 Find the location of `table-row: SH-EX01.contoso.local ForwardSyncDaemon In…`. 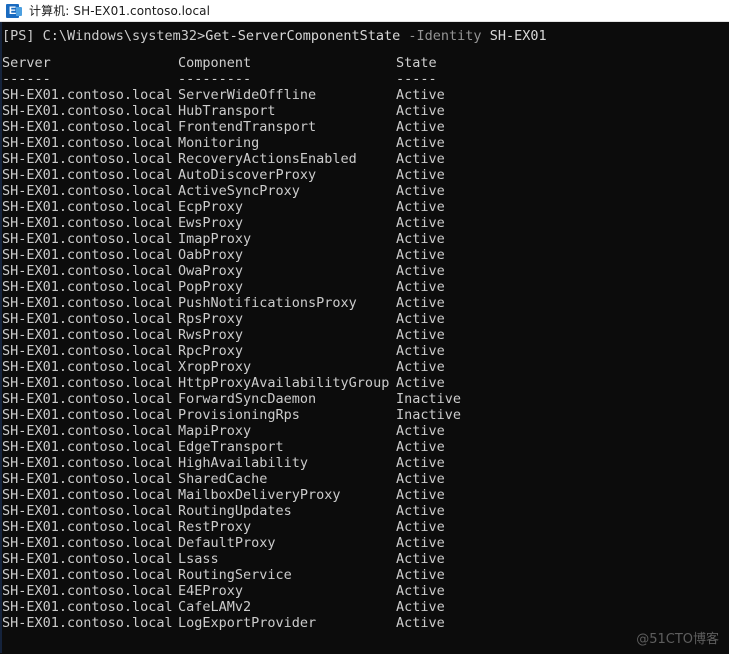

table-row: SH-EX01.contoso.local ForwardSyncDaemon In… is located at coordinates (365, 399).